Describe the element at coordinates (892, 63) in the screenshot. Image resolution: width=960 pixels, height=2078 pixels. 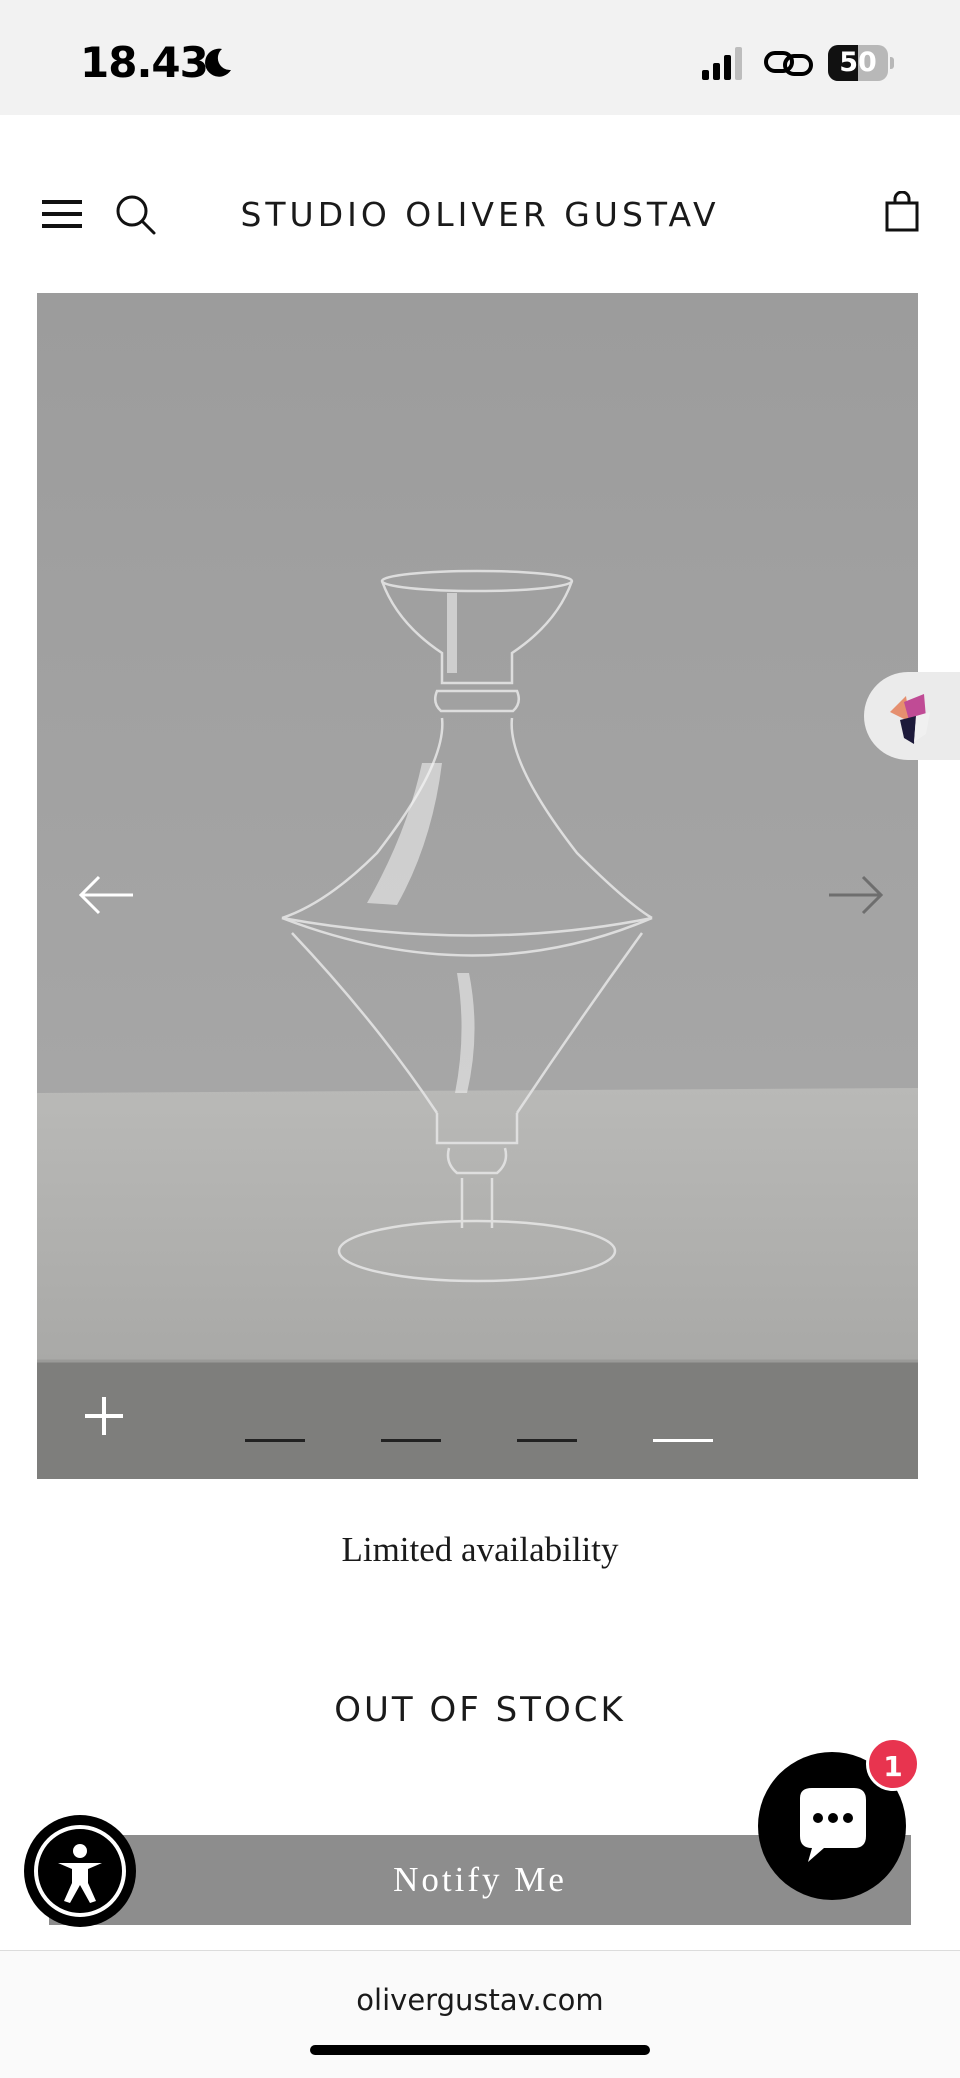
I see `battery-tip` at that location.